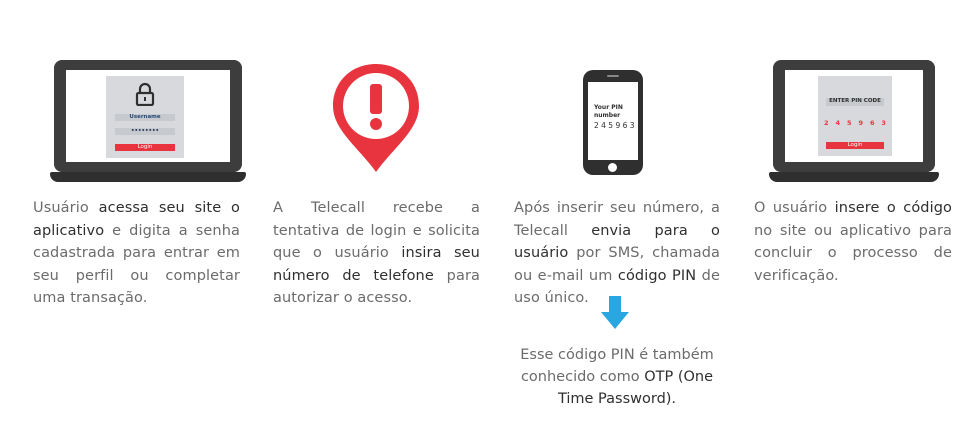  Describe the element at coordinates (838, 123) in the screenshot. I see `pin-digit: 4` at that location.